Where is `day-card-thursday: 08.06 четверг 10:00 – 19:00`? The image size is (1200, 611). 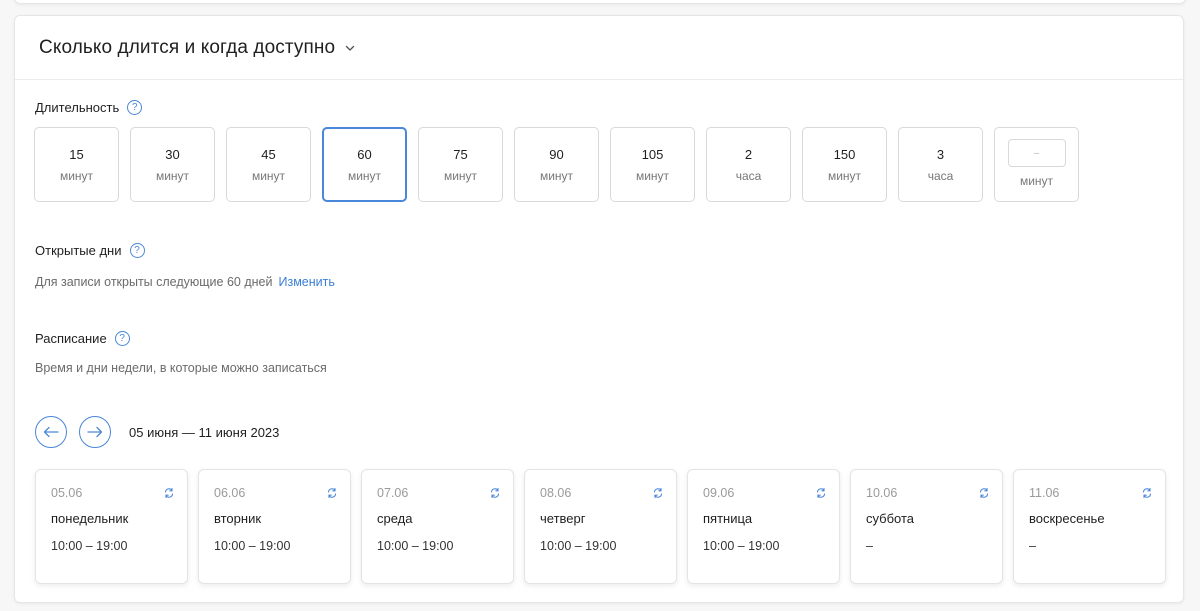
day-card-thursday: 08.06 четверг 10:00 – 19:00 is located at coordinates (600, 526).